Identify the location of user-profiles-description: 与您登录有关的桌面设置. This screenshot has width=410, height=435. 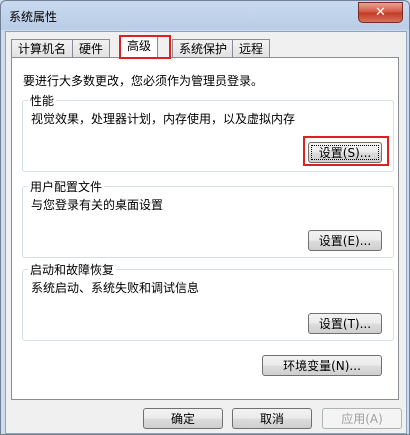
(97, 205).